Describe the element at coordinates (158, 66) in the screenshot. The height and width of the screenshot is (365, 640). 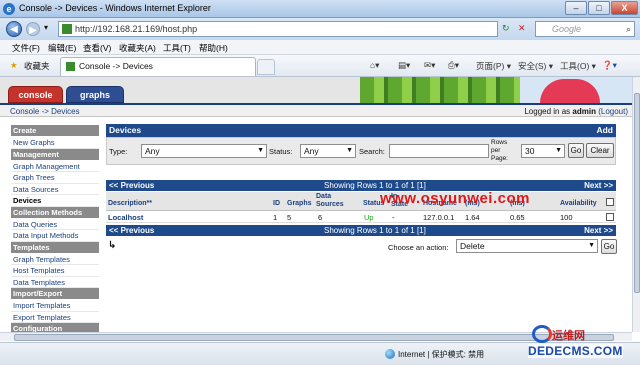
I see `browser-tab: Console -> Devices` at that location.